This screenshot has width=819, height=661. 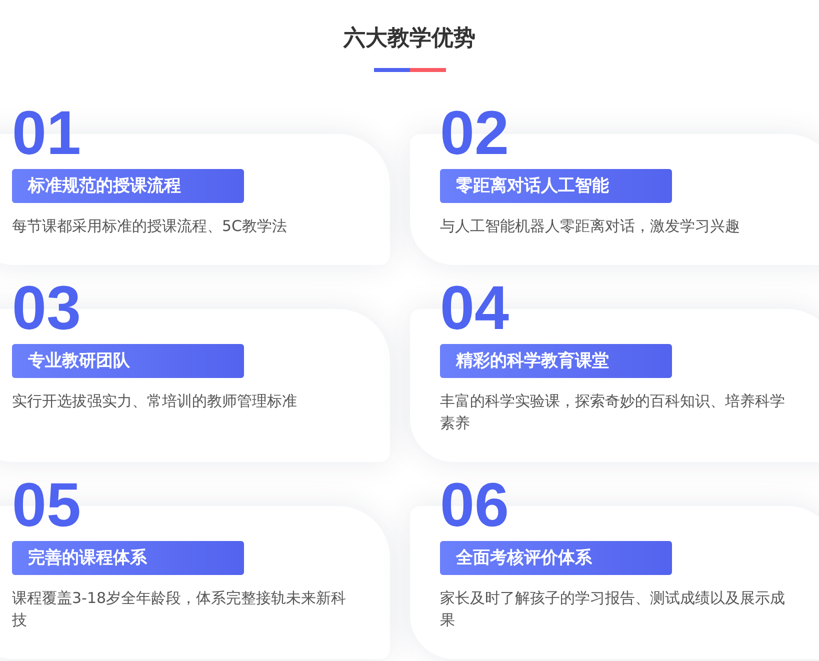 What do you see at coordinates (46, 506) in the screenshot?
I see `feature-number: 05` at bounding box center [46, 506].